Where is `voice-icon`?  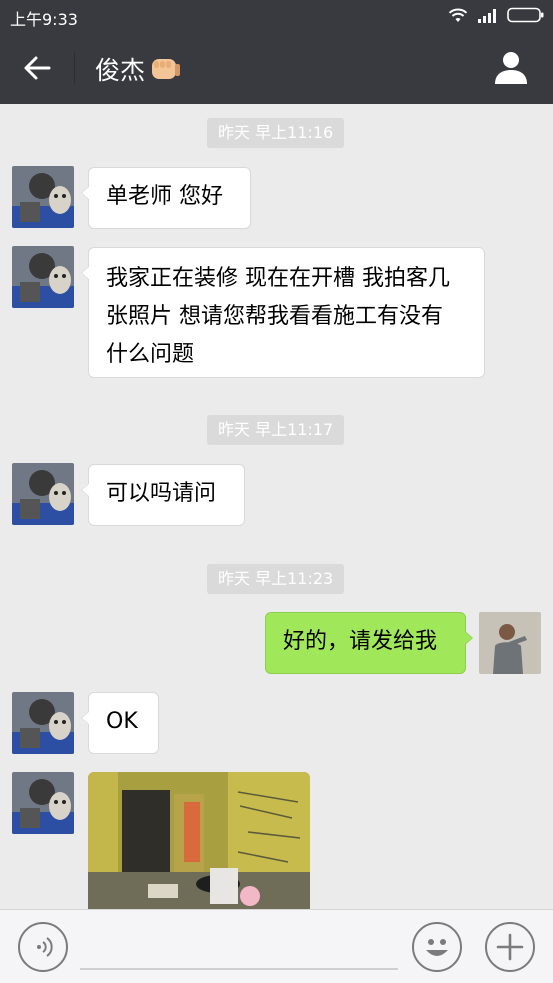 voice-icon is located at coordinates (45, 947).